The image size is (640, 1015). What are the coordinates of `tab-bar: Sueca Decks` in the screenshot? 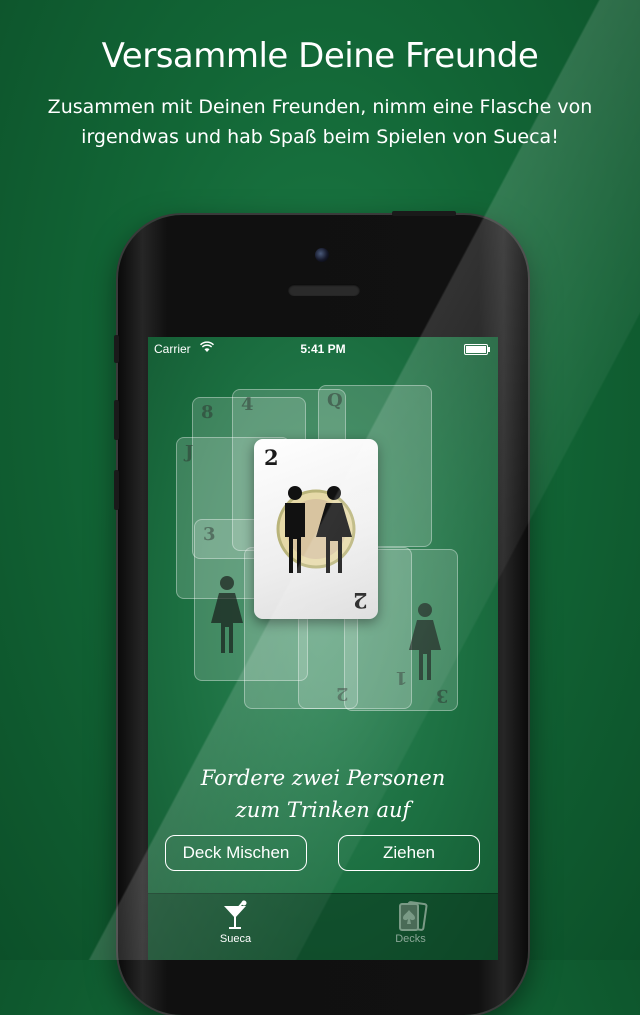 It's located at (323, 926).